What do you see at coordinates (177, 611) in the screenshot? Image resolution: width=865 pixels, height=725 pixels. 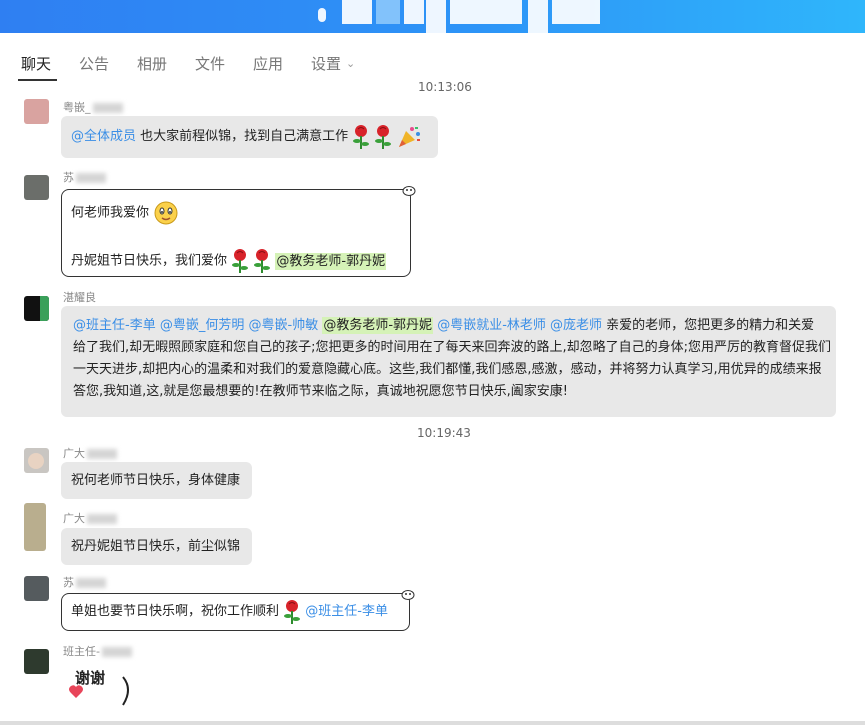 I see `message-text: 单姐也要节日快乐啊，祝你工作顺利` at bounding box center [177, 611].